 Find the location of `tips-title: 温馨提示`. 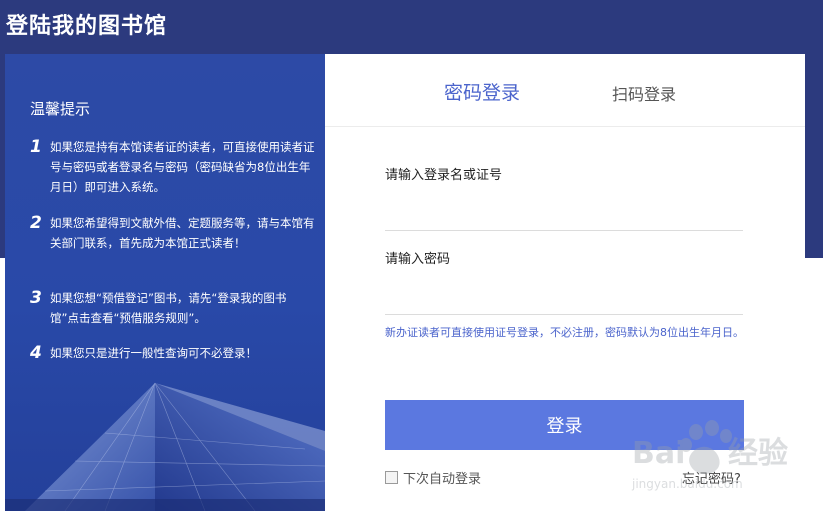

tips-title: 温馨提示 is located at coordinates (60, 109).